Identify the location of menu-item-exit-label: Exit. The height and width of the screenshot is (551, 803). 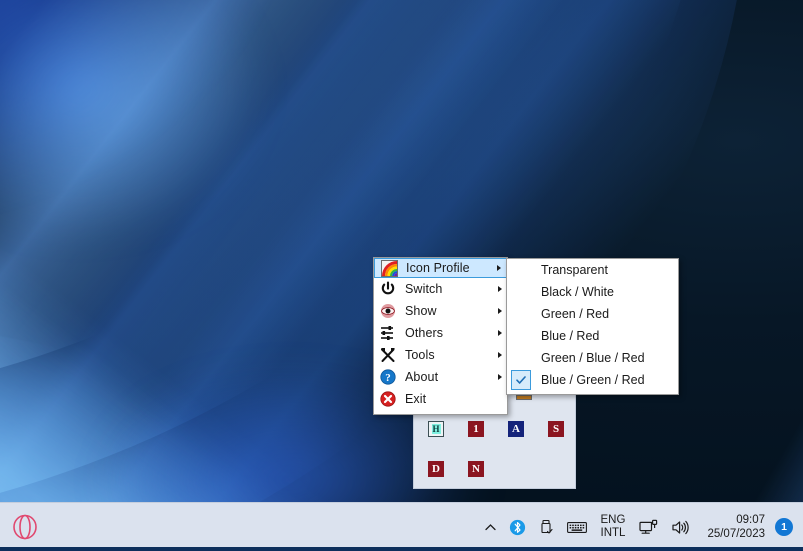
(416, 399).